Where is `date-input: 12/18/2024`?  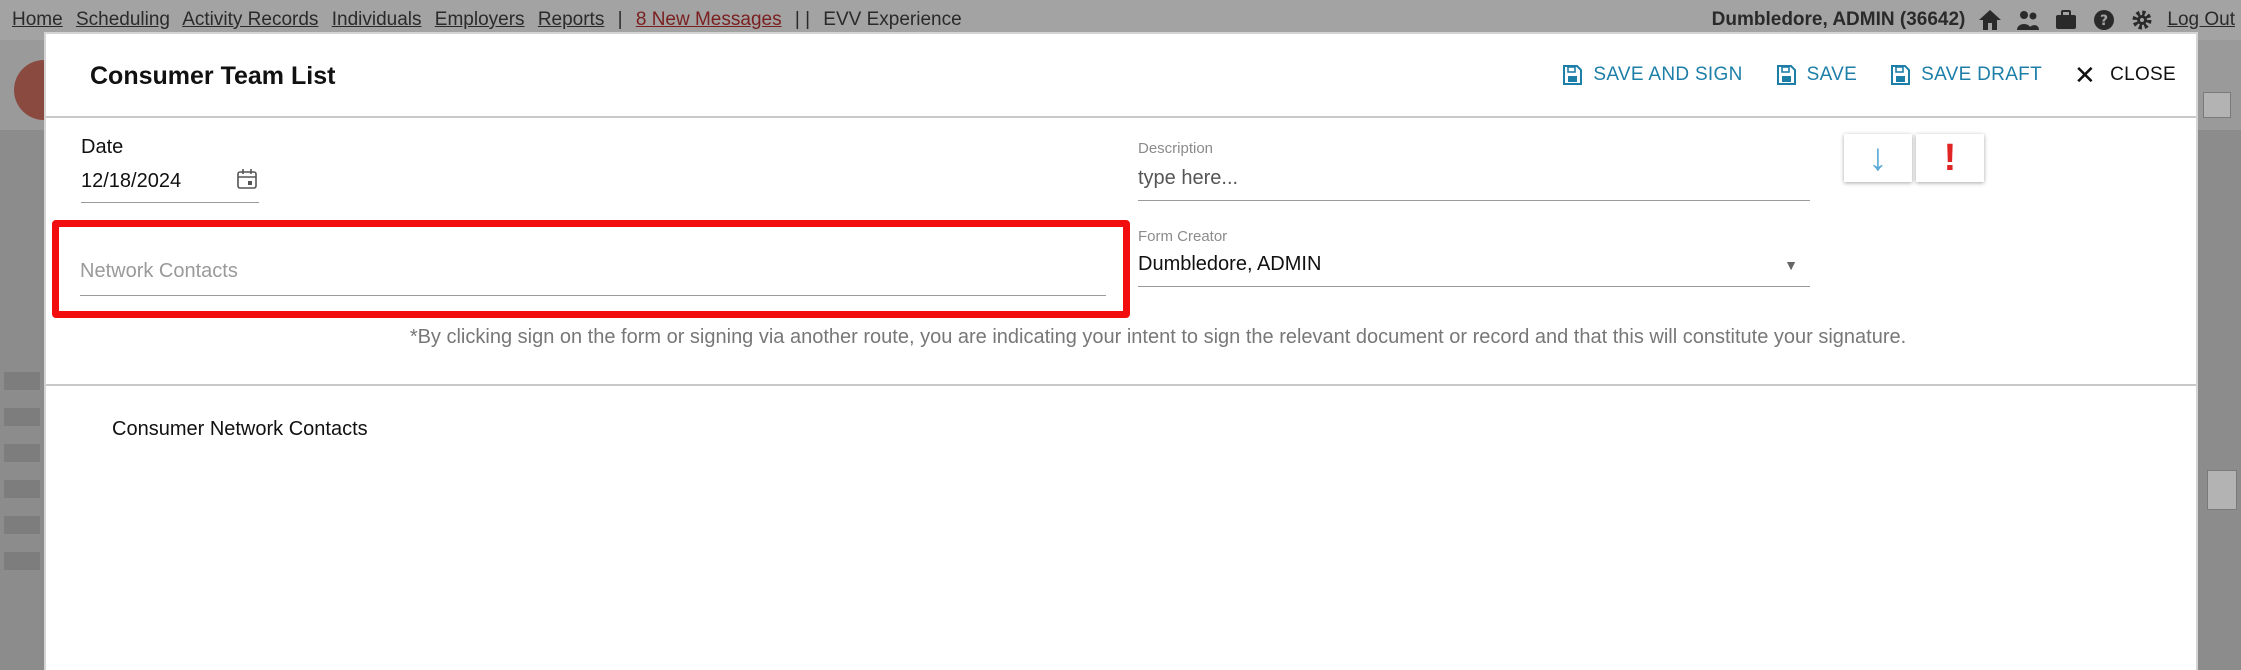 date-input: 12/18/2024 is located at coordinates (170, 181).